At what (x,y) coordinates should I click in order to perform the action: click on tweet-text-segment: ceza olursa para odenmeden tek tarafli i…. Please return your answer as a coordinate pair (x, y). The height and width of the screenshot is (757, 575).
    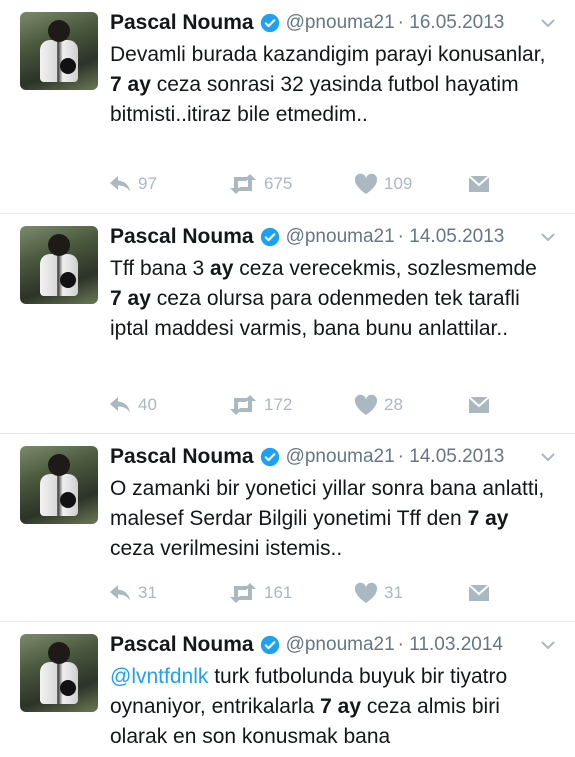
    Looking at the image, I should click on (315, 313).